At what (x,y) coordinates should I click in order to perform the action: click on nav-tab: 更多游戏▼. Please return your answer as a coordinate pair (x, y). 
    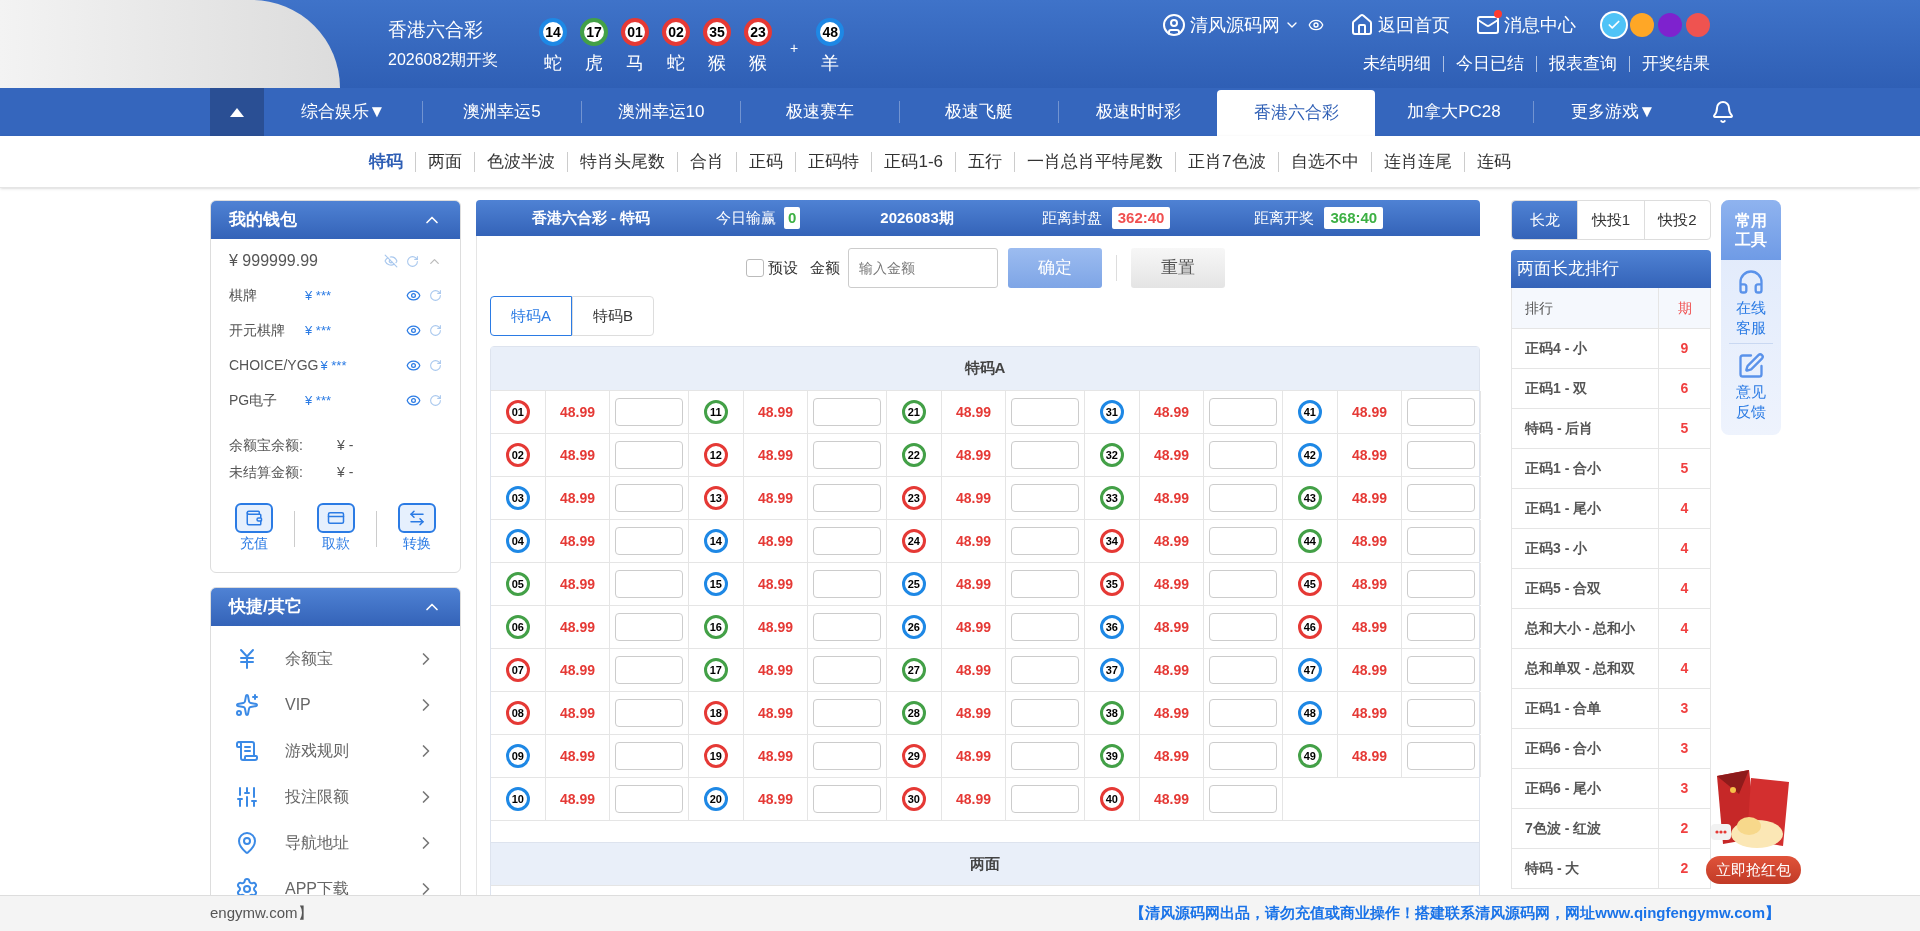
    Looking at the image, I should click on (1613, 112).